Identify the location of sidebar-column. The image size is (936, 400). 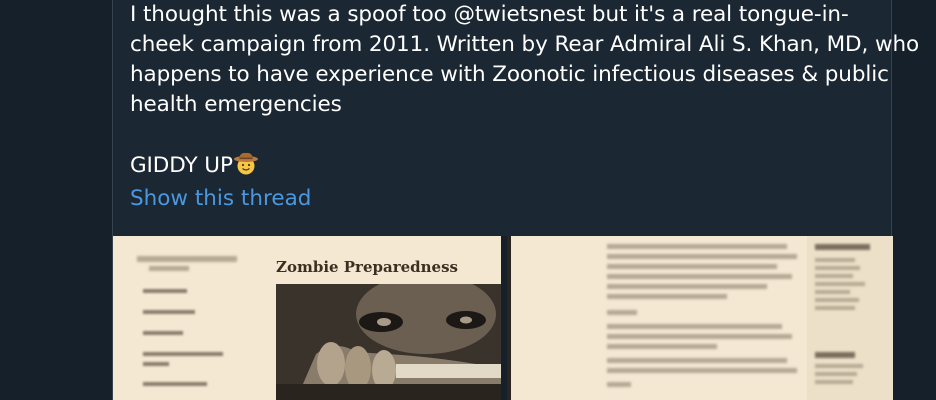
(850, 318).